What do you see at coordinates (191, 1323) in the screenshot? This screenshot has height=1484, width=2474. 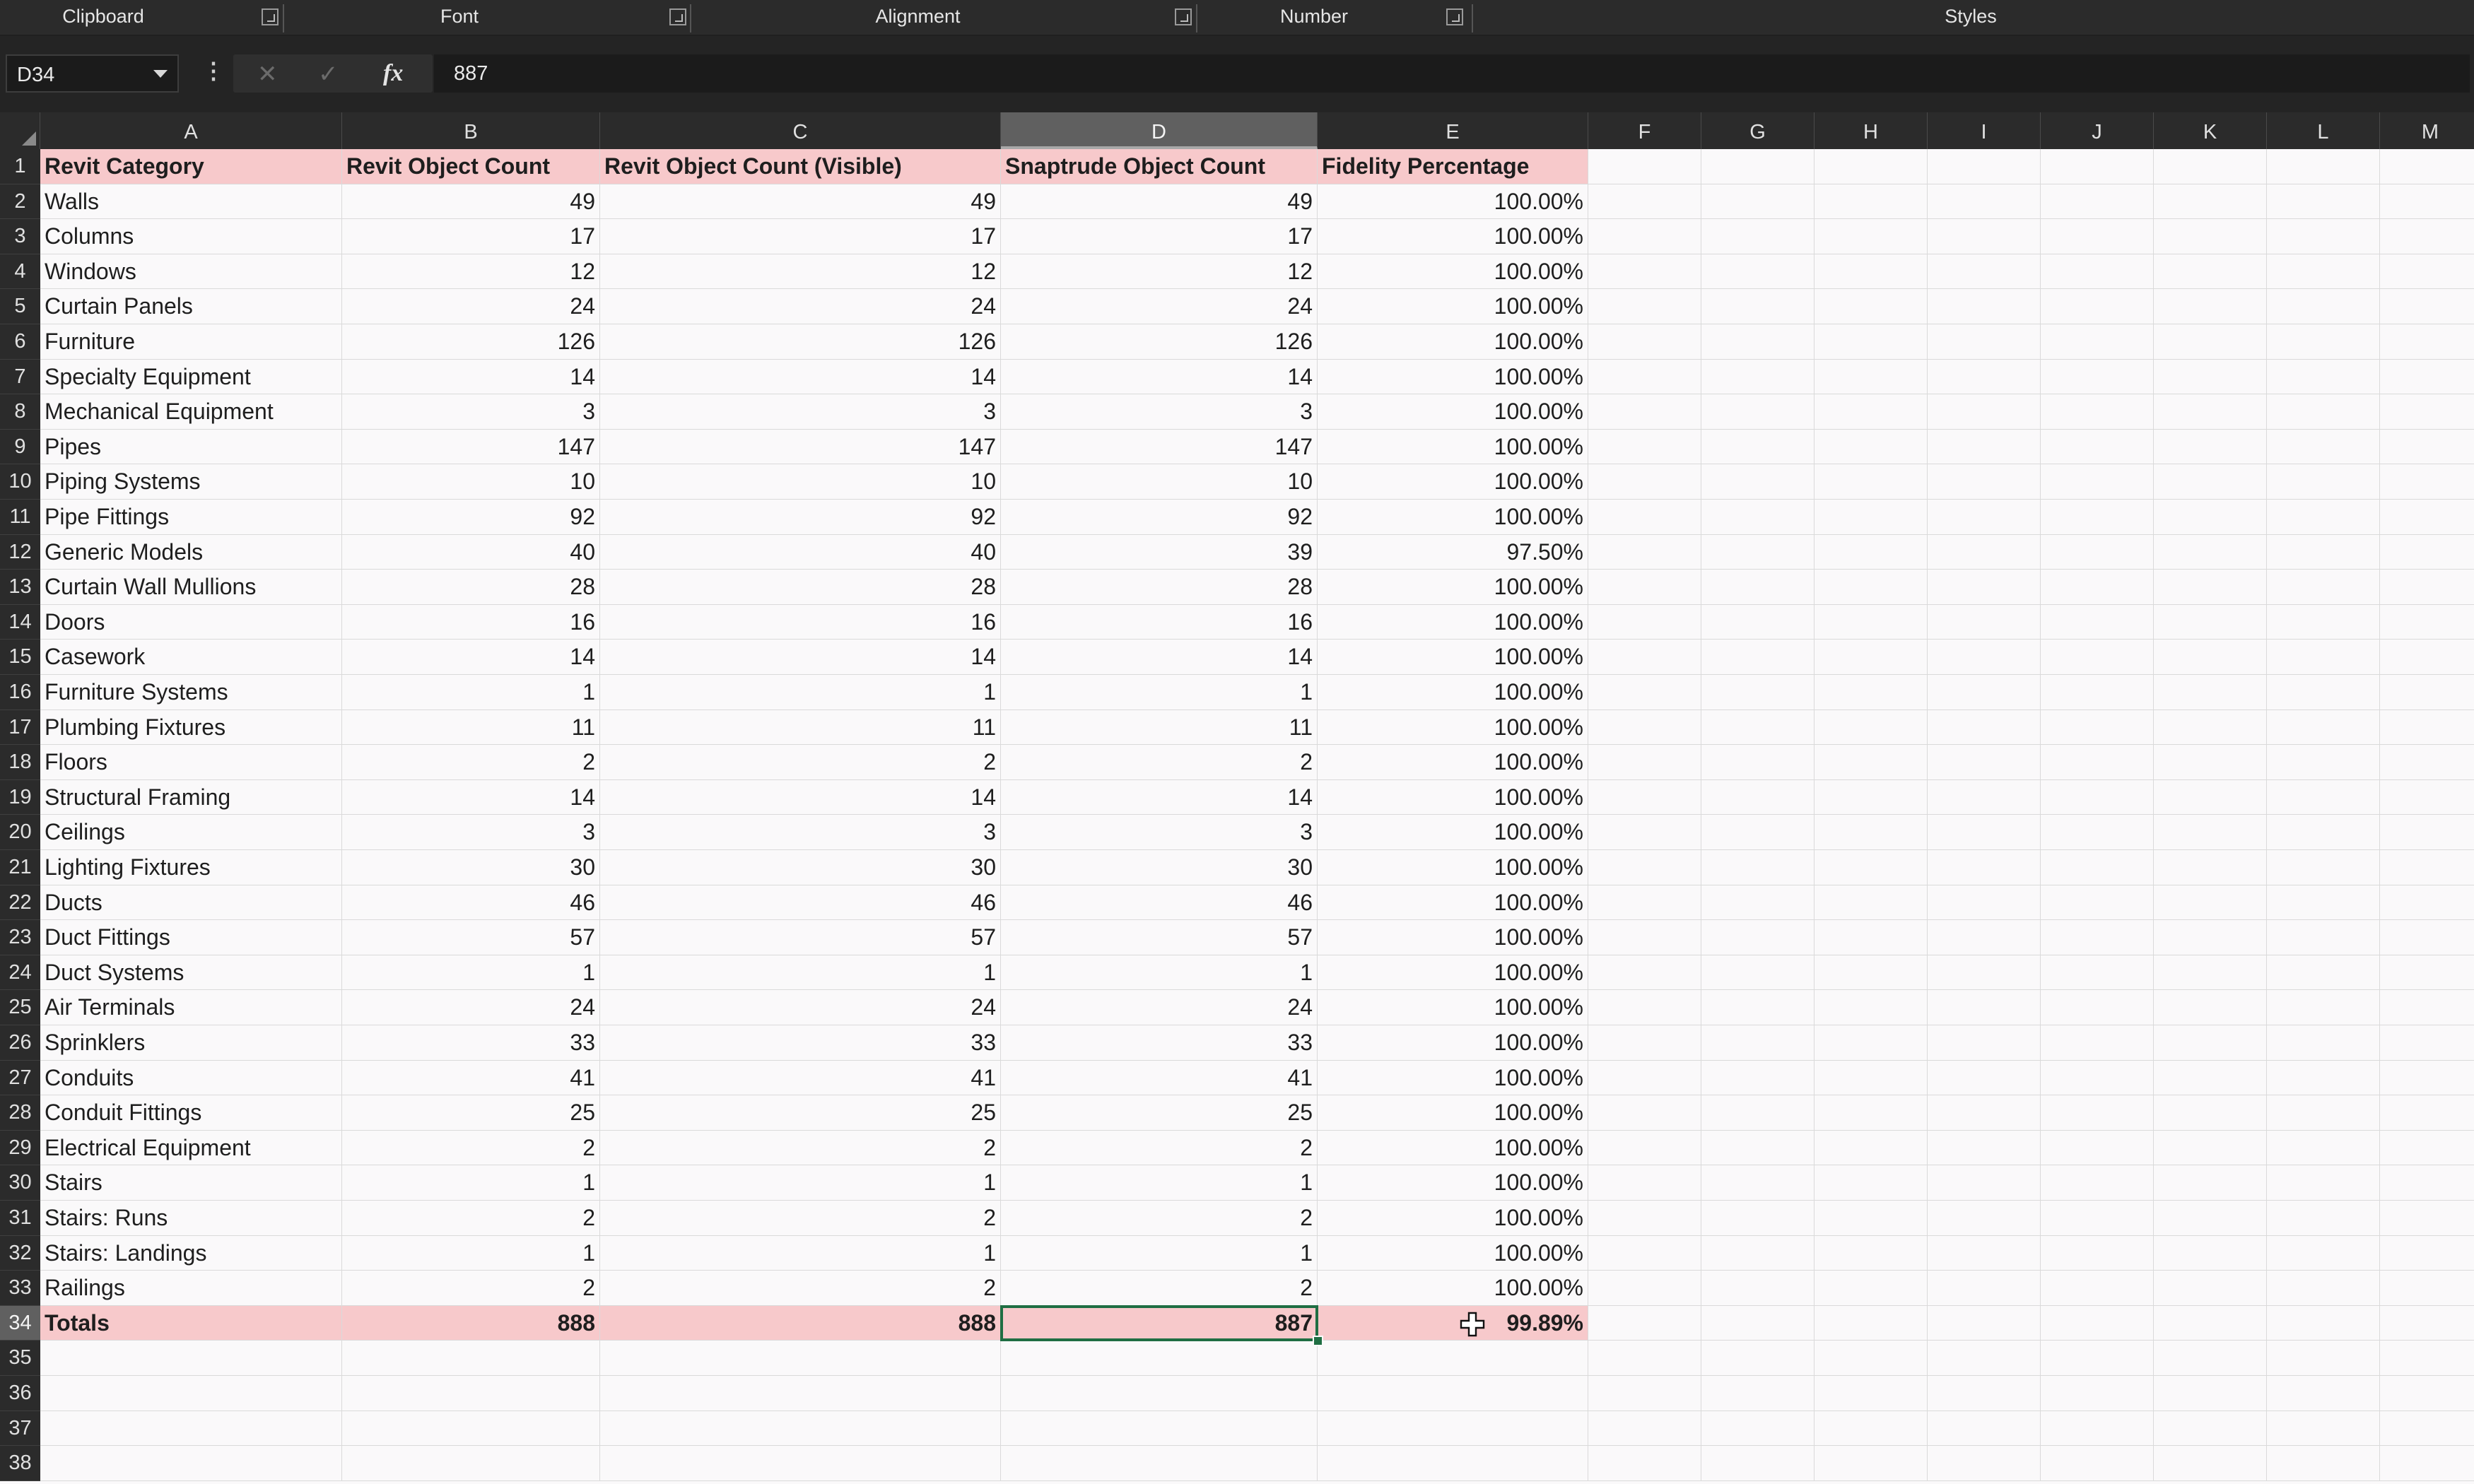 I see `totals-cell: Totals` at bounding box center [191, 1323].